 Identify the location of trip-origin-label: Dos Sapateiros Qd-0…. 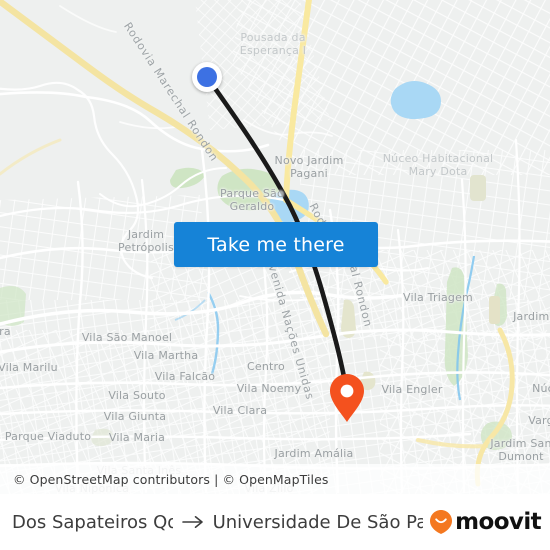
(92, 522).